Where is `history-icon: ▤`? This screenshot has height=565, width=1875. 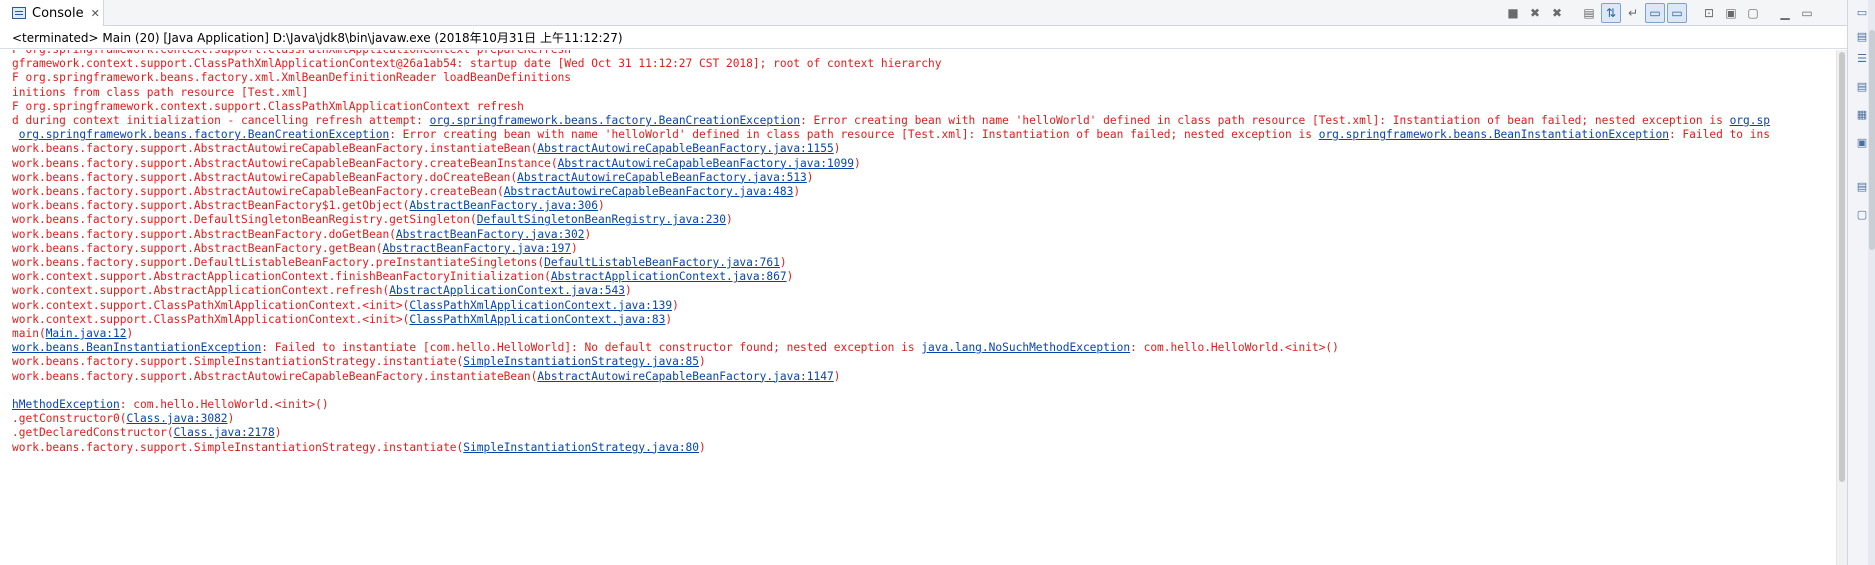
history-icon: ▤ is located at coordinates (1862, 187).